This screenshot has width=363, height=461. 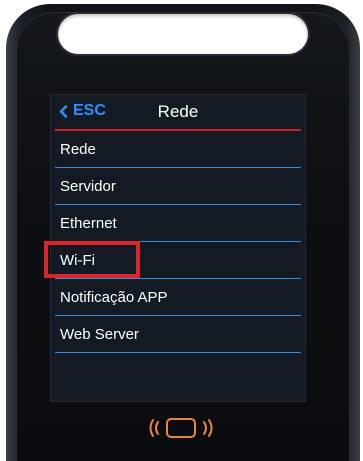 What do you see at coordinates (178, 260) in the screenshot?
I see `menu-item-wifi: Wi-Fi` at bounding box center [178, 260].